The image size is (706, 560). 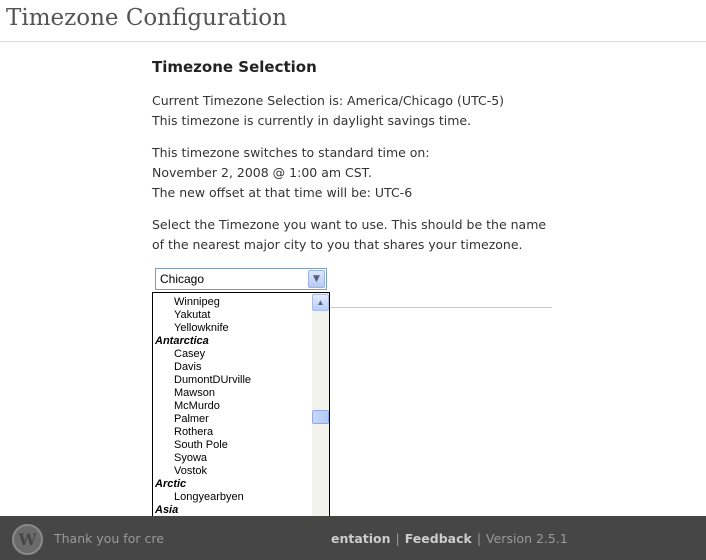 I want to click on timezone-option: Syowa, so click(x=232, y=458).